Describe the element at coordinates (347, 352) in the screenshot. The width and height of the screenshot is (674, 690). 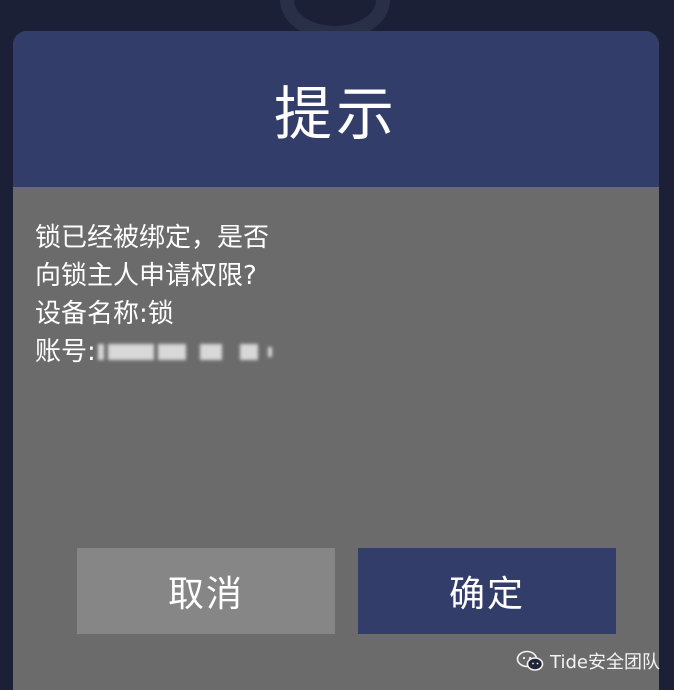
I see `account-line: 账号:` at that location.